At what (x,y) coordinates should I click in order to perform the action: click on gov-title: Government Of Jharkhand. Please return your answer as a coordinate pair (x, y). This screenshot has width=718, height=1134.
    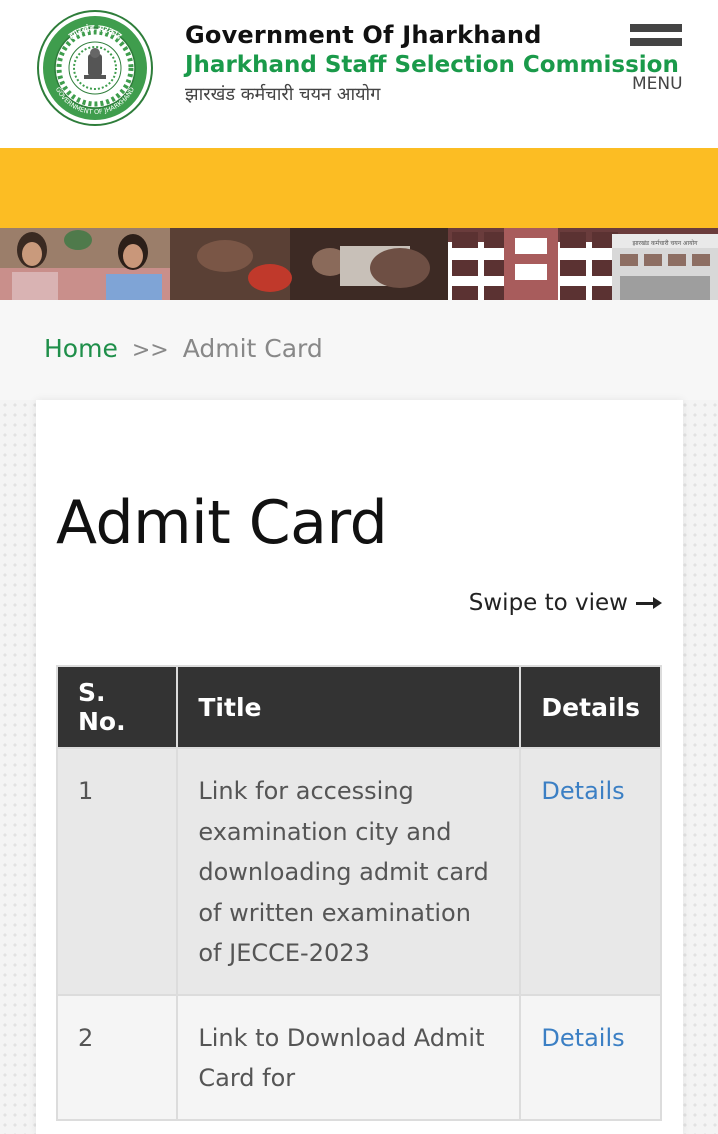
    Looking at the image, I should click on (363, 35).